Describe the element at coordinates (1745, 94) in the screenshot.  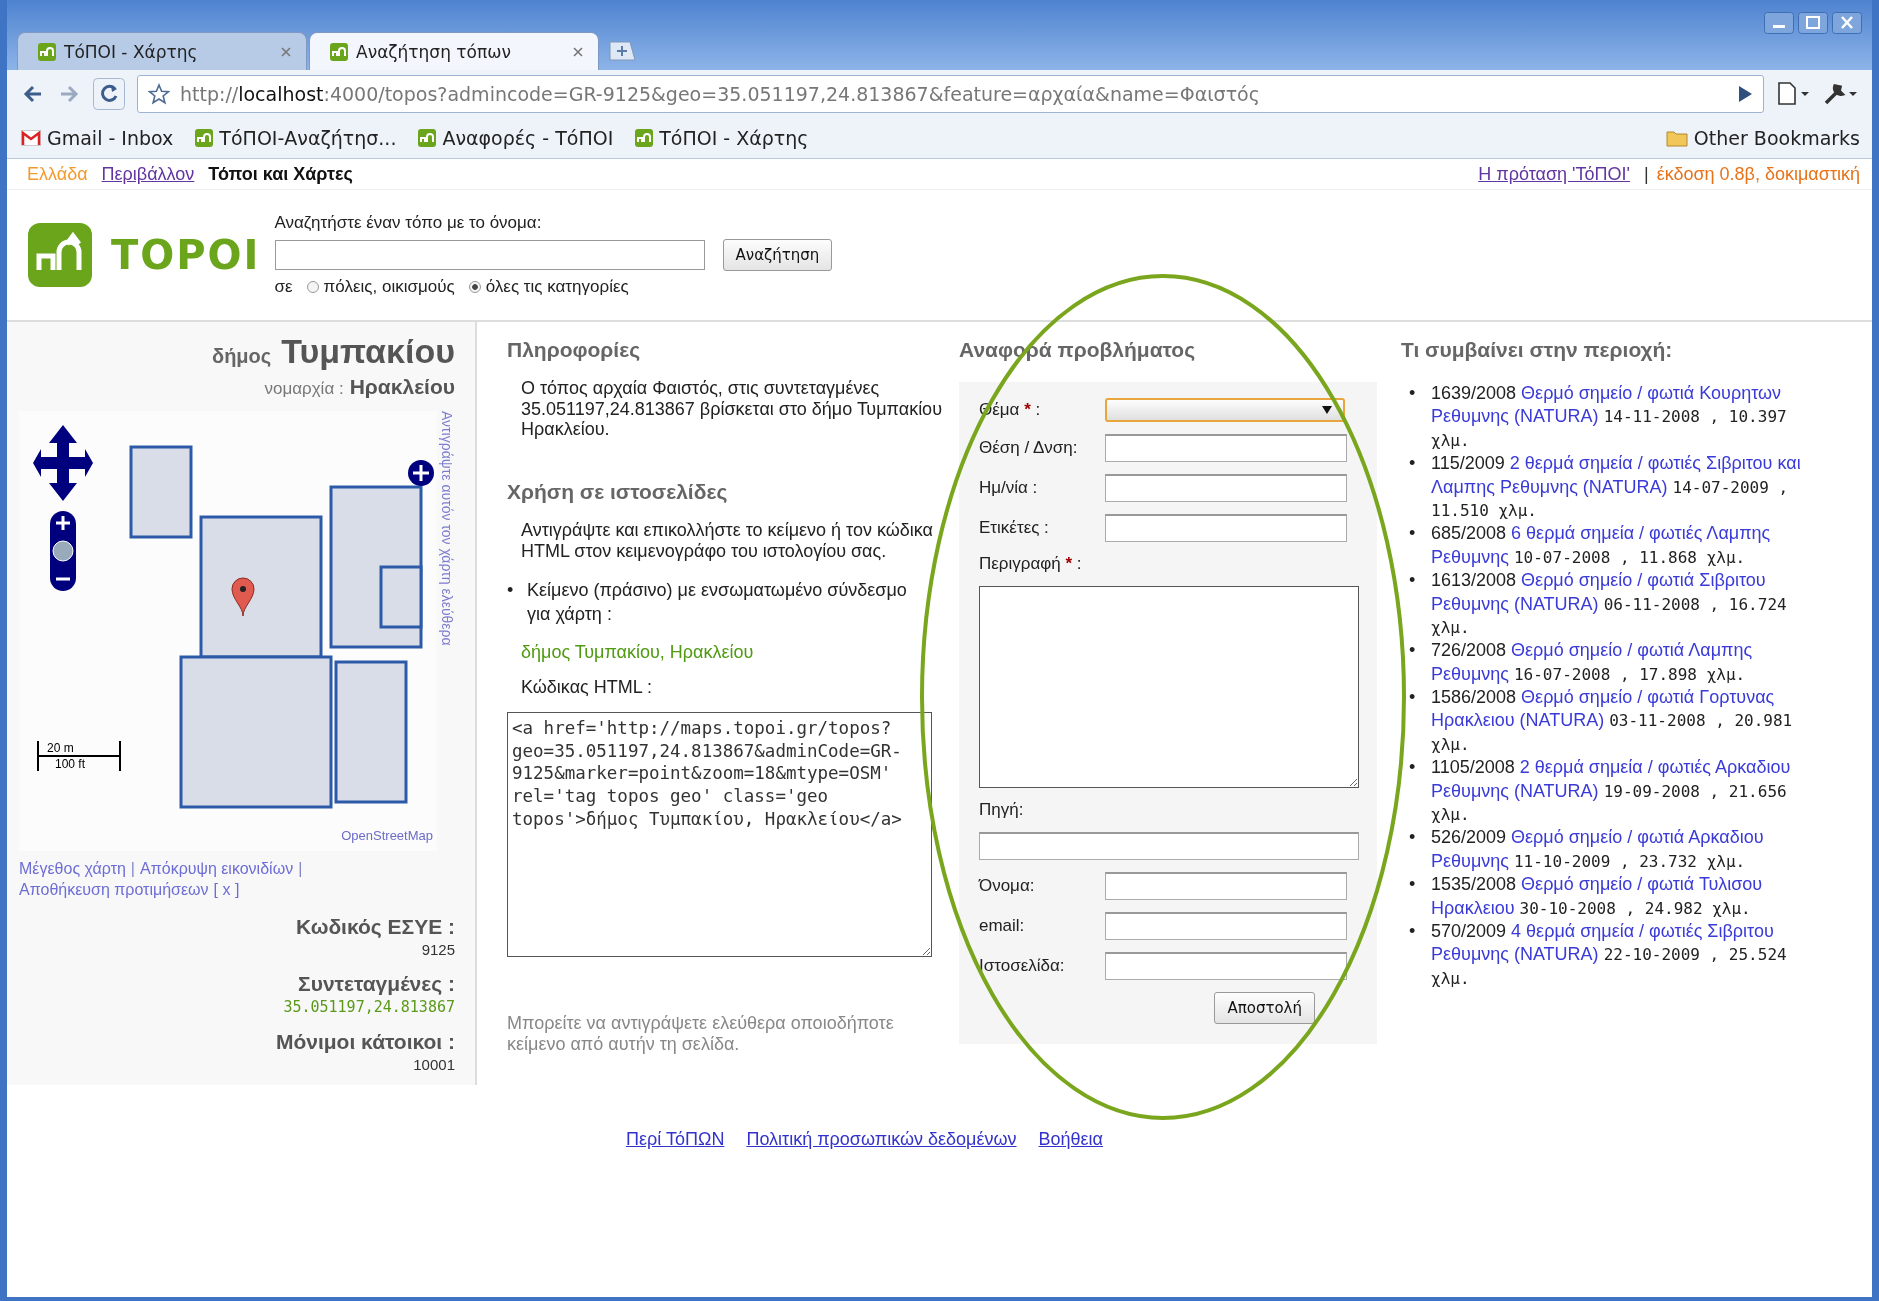
I see `play-icon` at that location.